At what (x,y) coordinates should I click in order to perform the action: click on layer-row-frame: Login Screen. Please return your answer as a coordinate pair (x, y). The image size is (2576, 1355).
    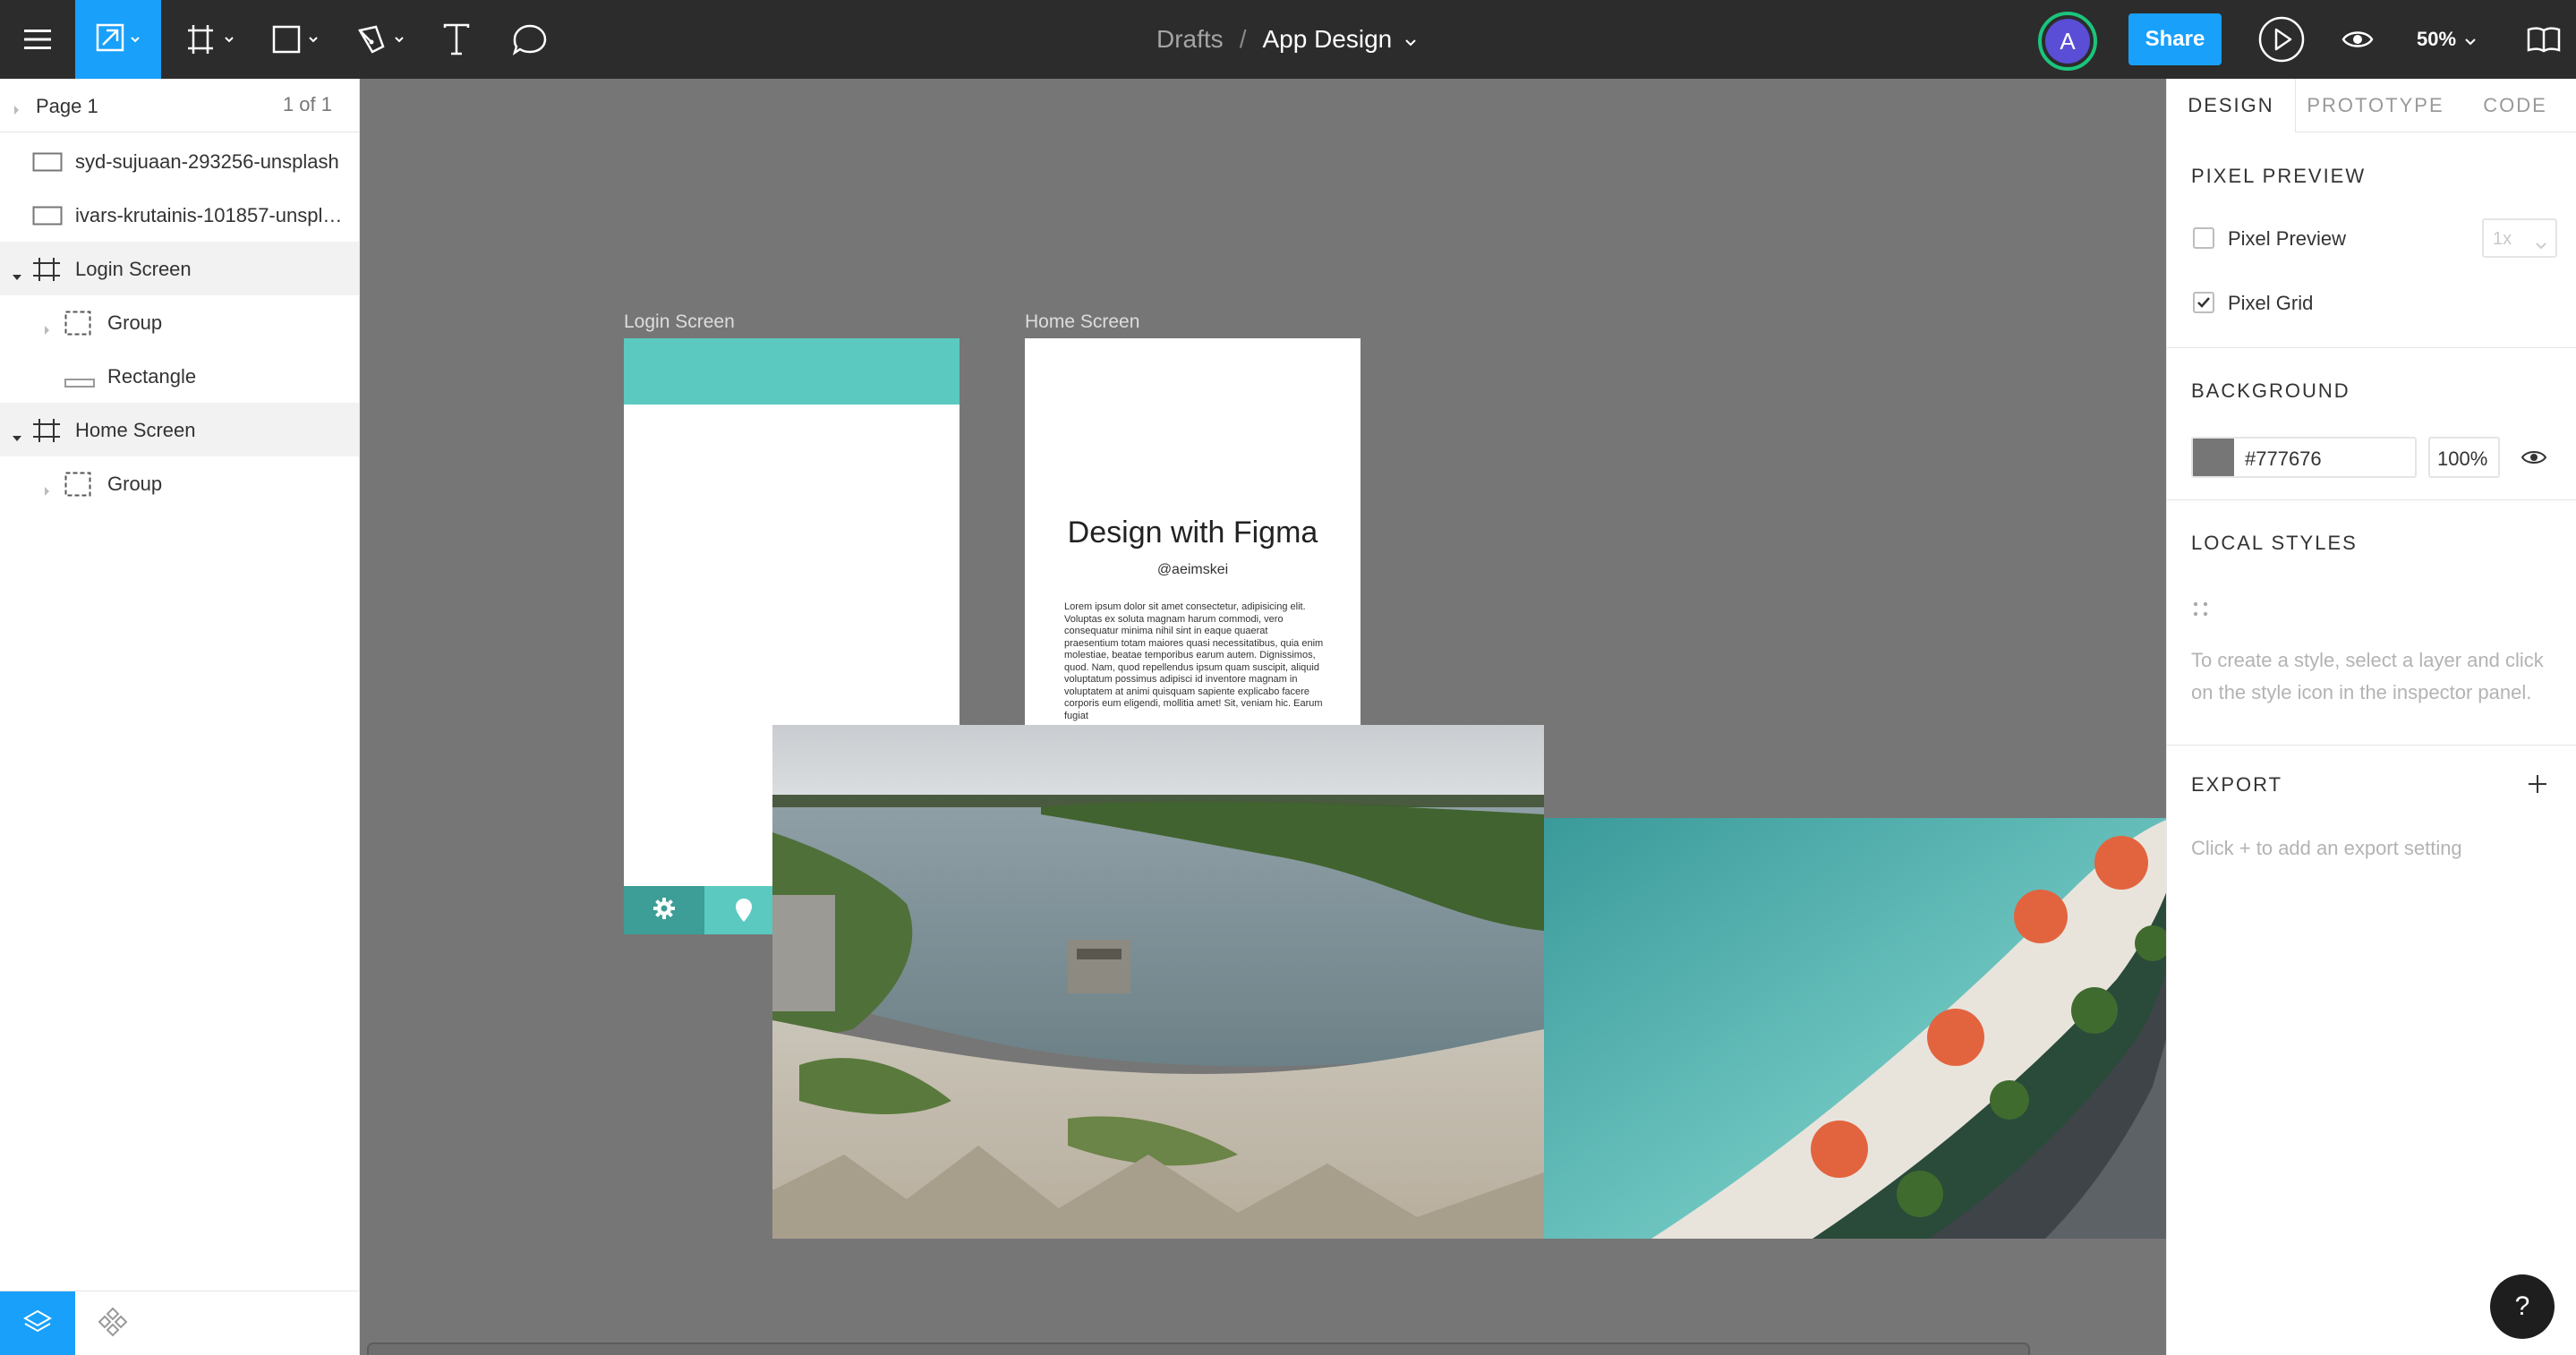
    Looking at the image, I should click on (179, 269).